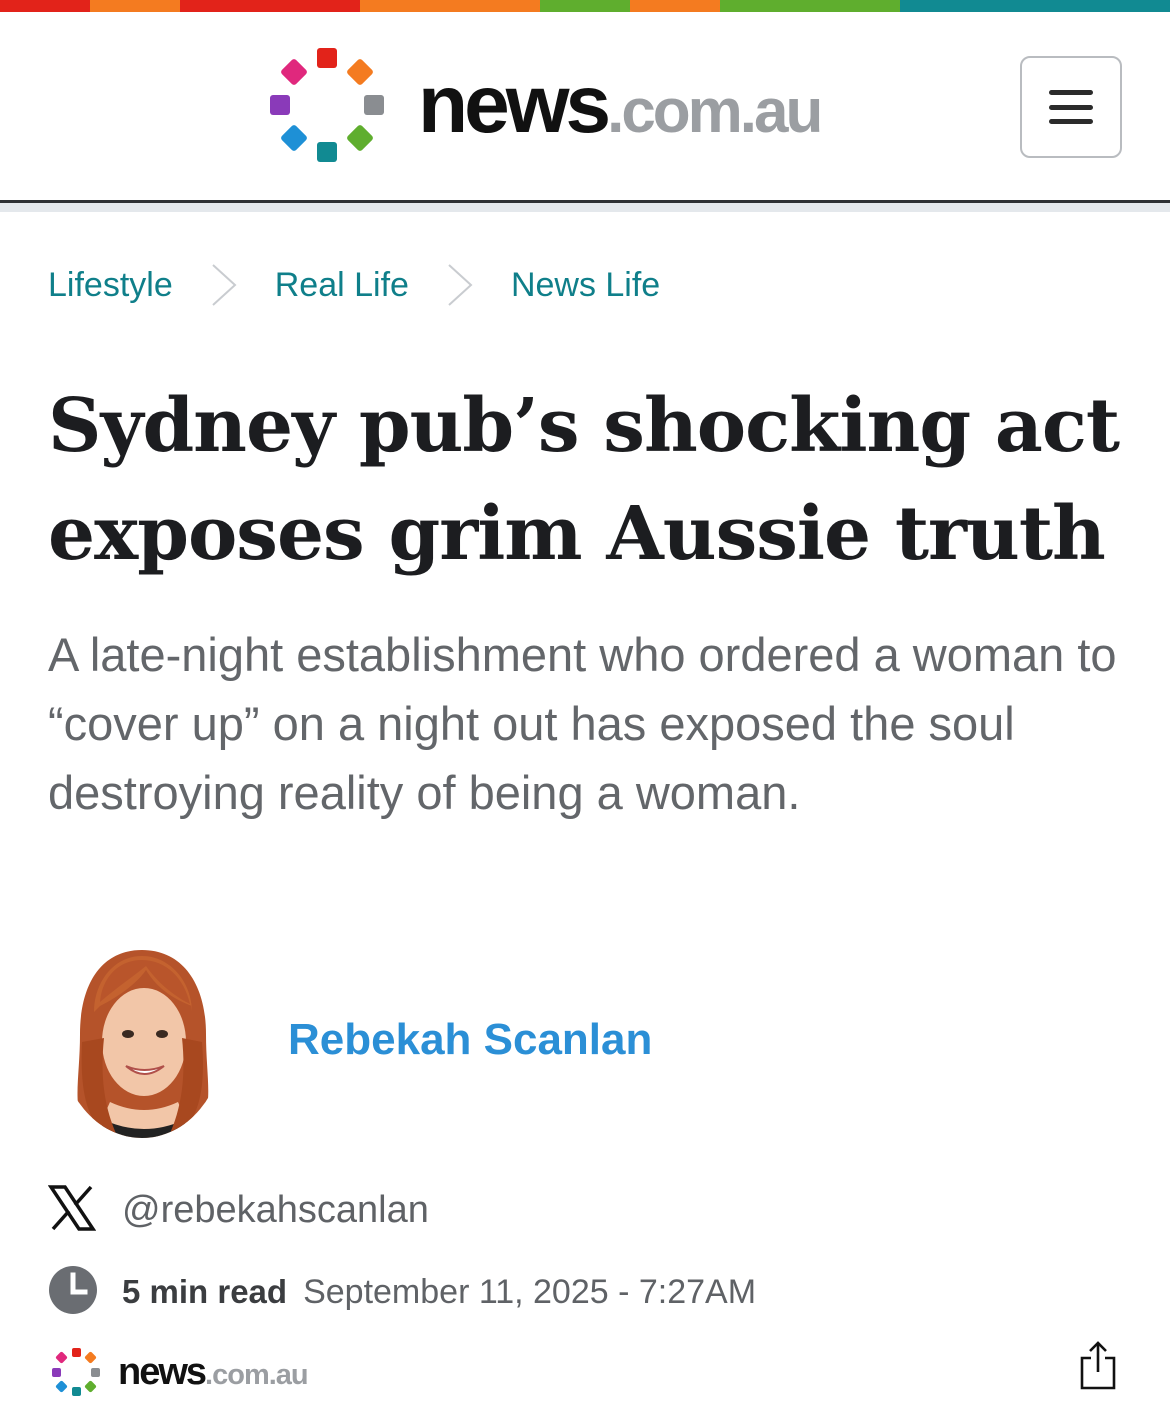 This screenshot has height=1410, width=1170. What do you see at coordinates (585, 207) in the screenshot?
I see `header-divider-shadow` at bounding box center [585, 207].